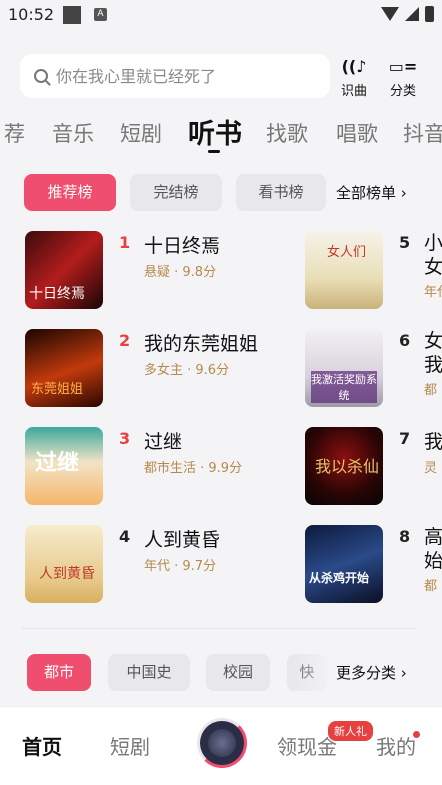 This screenshot has width=442, height=785. Describe the element at coordinates (357, 133) in the screenshot. I see `tab-sing: 唱歌` at that location.